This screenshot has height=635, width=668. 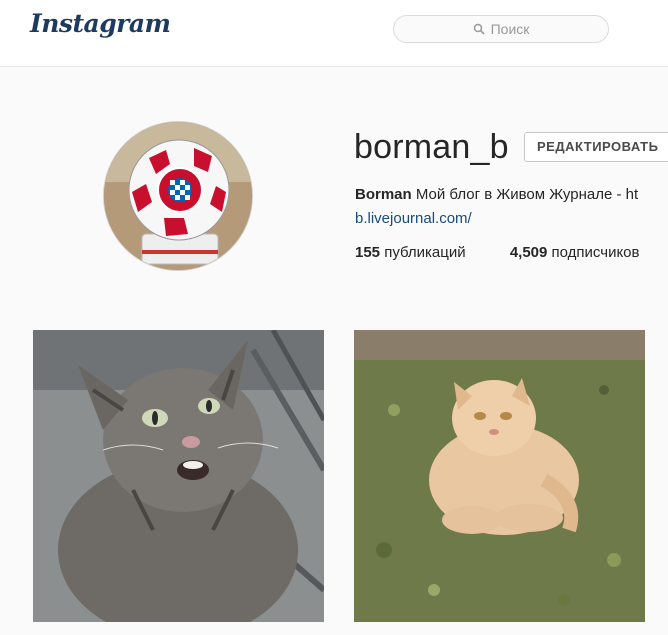 I want to click on instagram-logo: Instagram, so click(x=100, y=23).